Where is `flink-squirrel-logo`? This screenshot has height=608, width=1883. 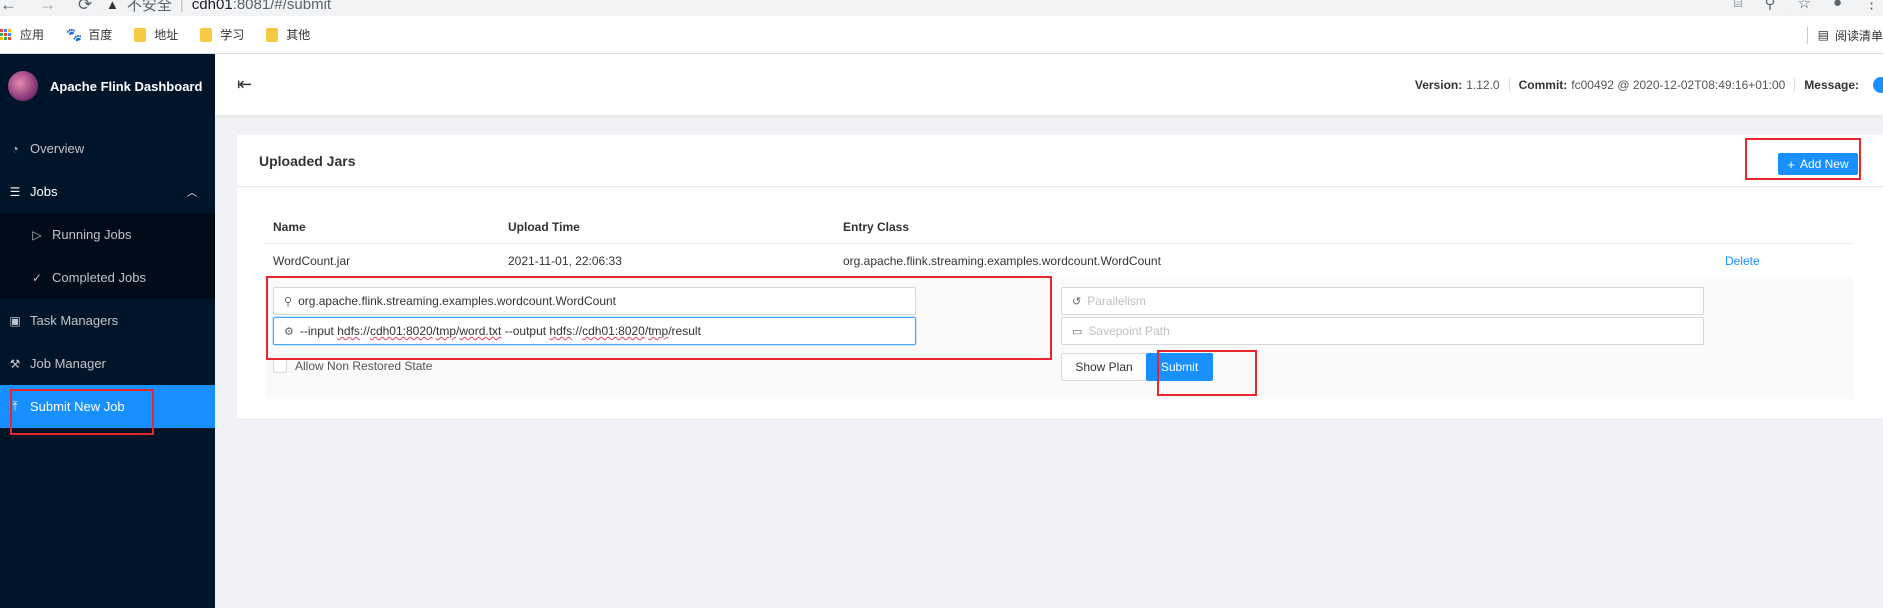
flink-squirrel-logo is located at coordinates (23, 86).